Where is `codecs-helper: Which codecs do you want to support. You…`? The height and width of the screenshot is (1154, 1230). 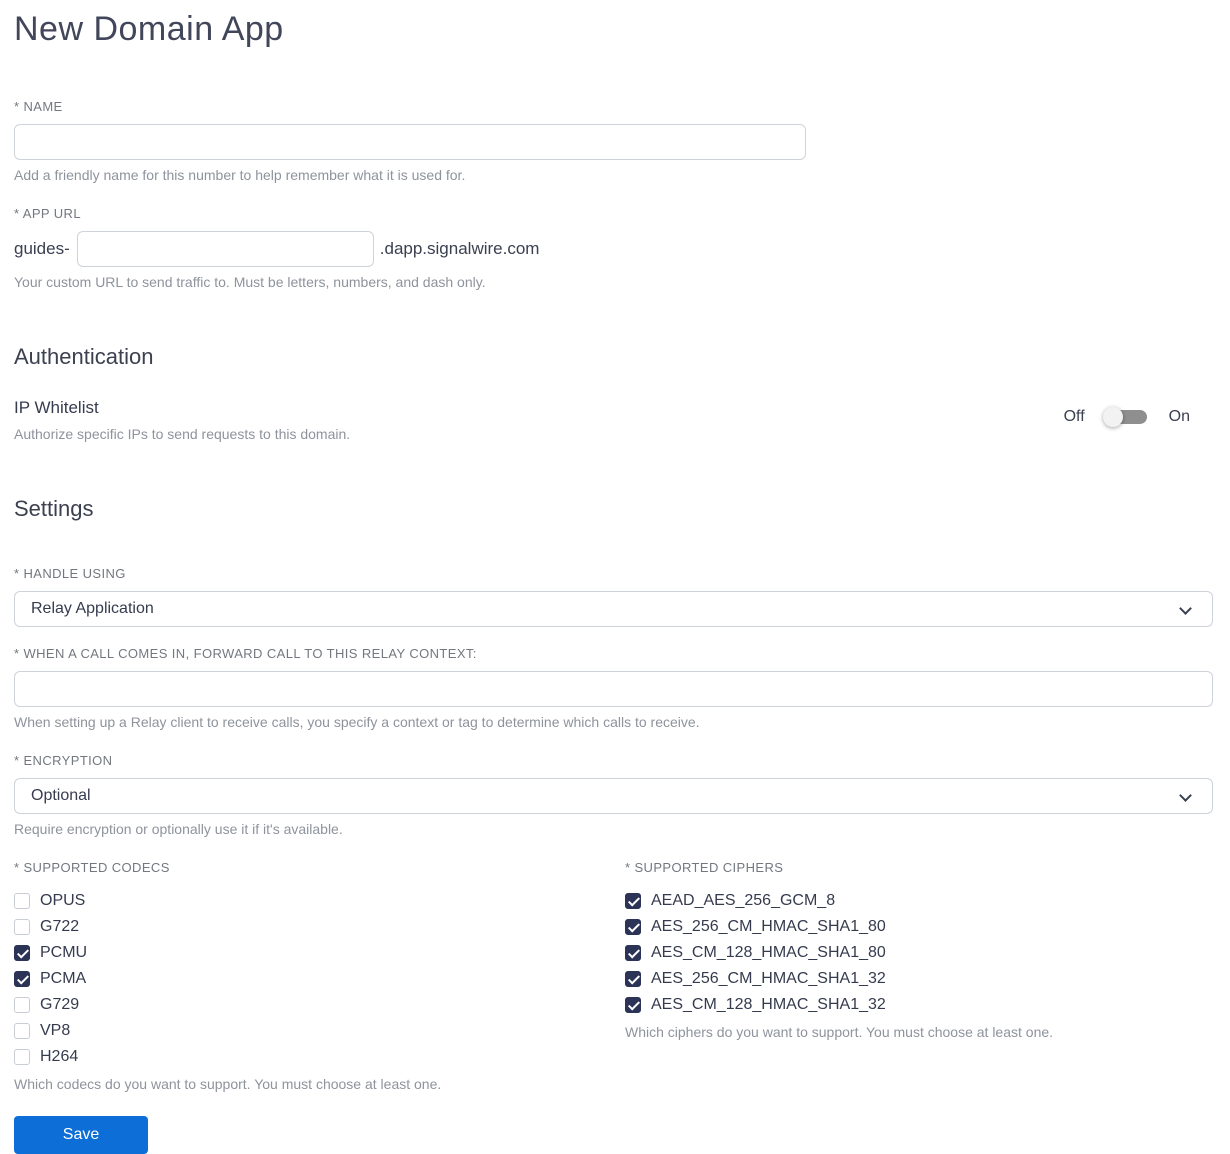 codecs-helper: Which codecs do you want to support. You… is located at coordinates (228, 1084).